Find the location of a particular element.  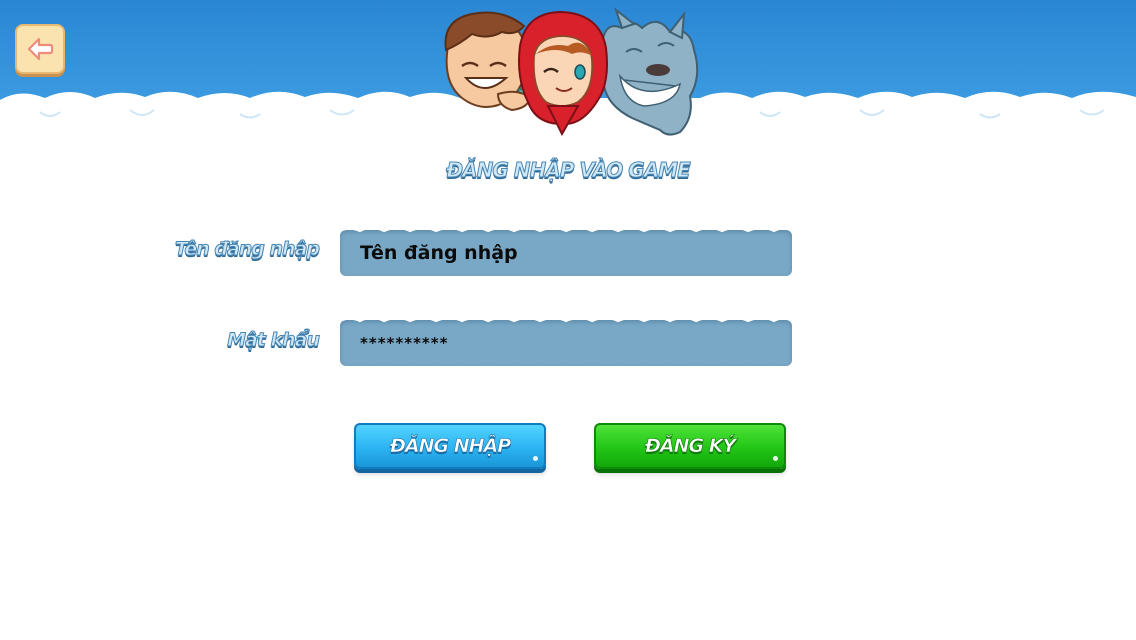

back-arrow-icon is located at coordinates (40, 49).